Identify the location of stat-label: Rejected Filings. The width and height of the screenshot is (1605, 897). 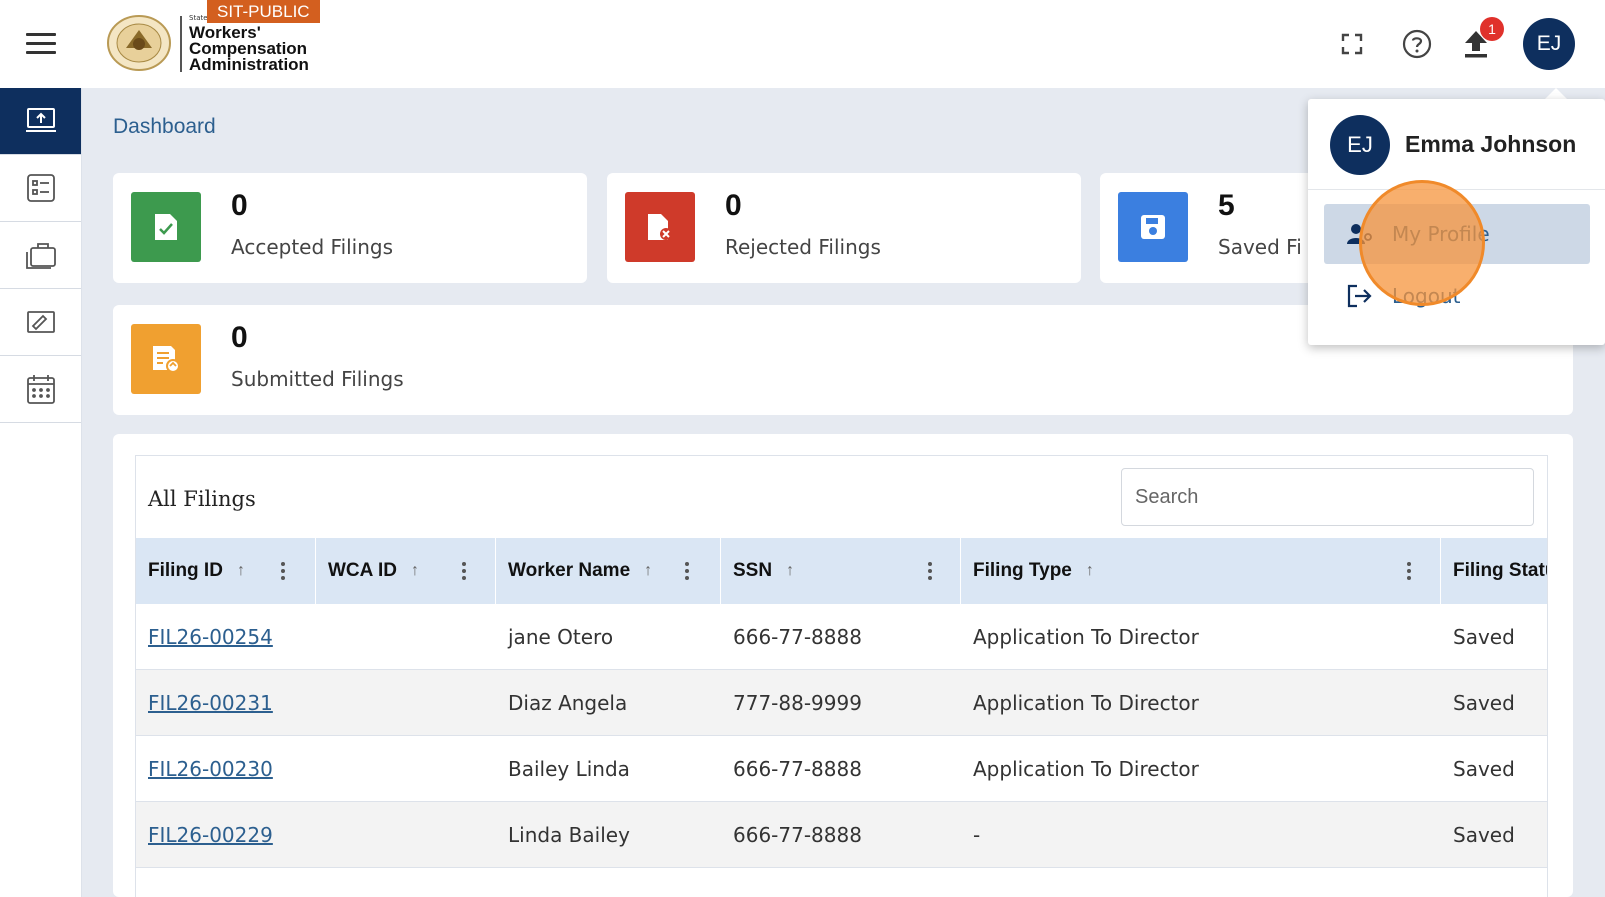
(803, 247).